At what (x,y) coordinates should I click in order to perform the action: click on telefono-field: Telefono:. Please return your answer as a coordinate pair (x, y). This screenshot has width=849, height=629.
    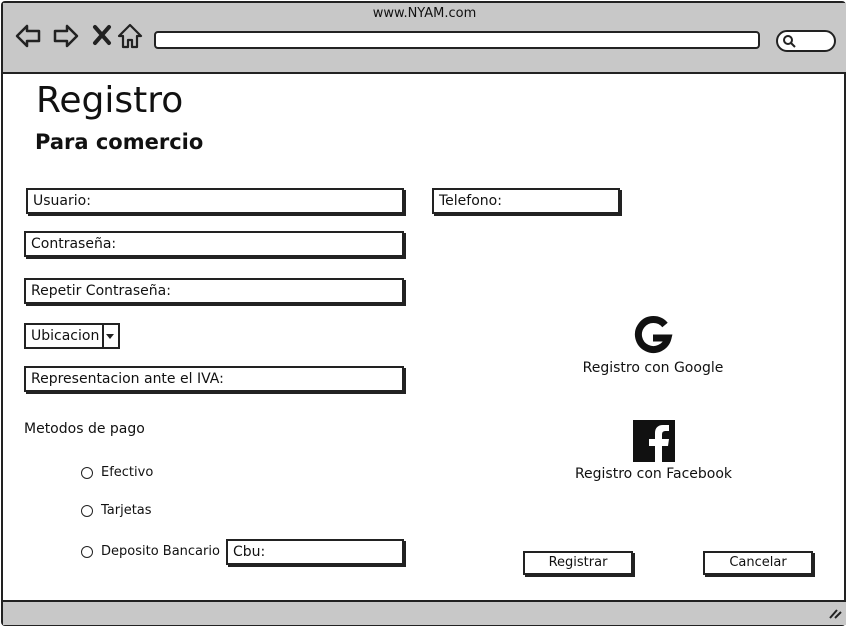
    Looking at the image, I should click on (526, 201).